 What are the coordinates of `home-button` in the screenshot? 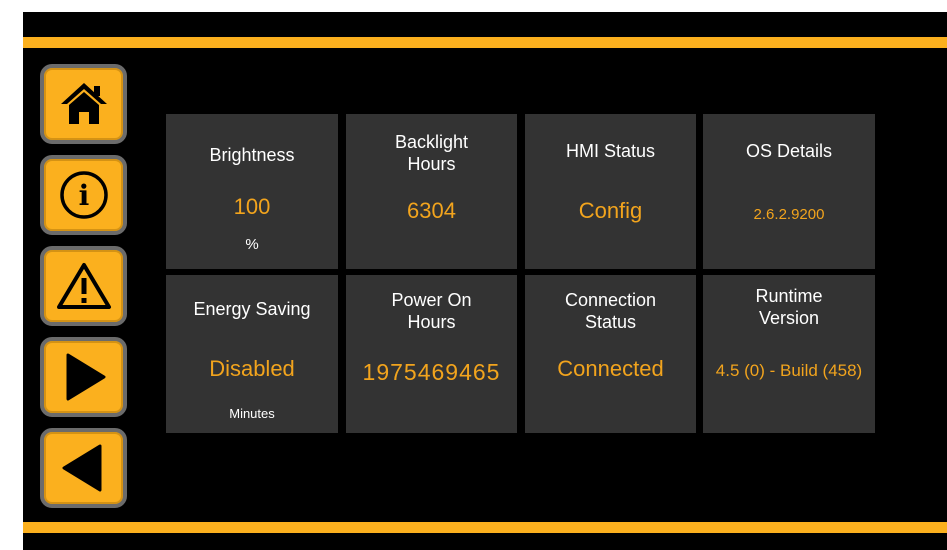 It's located at (83, 104).